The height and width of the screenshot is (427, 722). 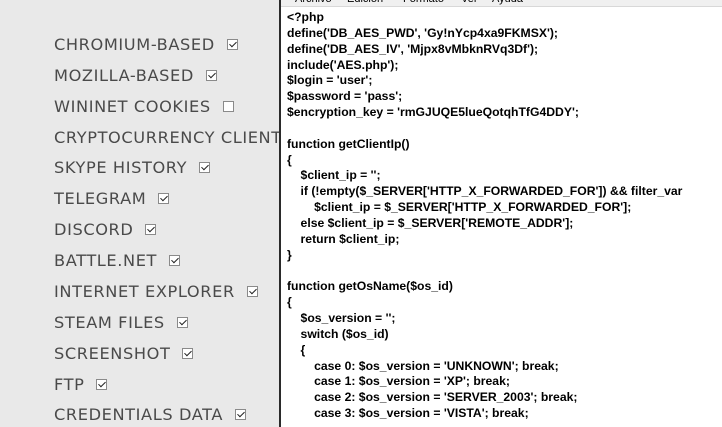 I want to click on menu-item-ayuda: Ayuda, so click(x=507, y=2).